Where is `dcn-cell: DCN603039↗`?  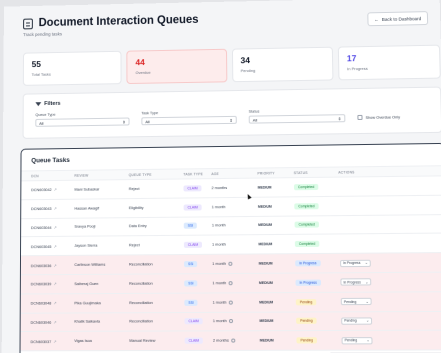 dcn-cell: DCN603039↗ is located at coordinates (53, 283).